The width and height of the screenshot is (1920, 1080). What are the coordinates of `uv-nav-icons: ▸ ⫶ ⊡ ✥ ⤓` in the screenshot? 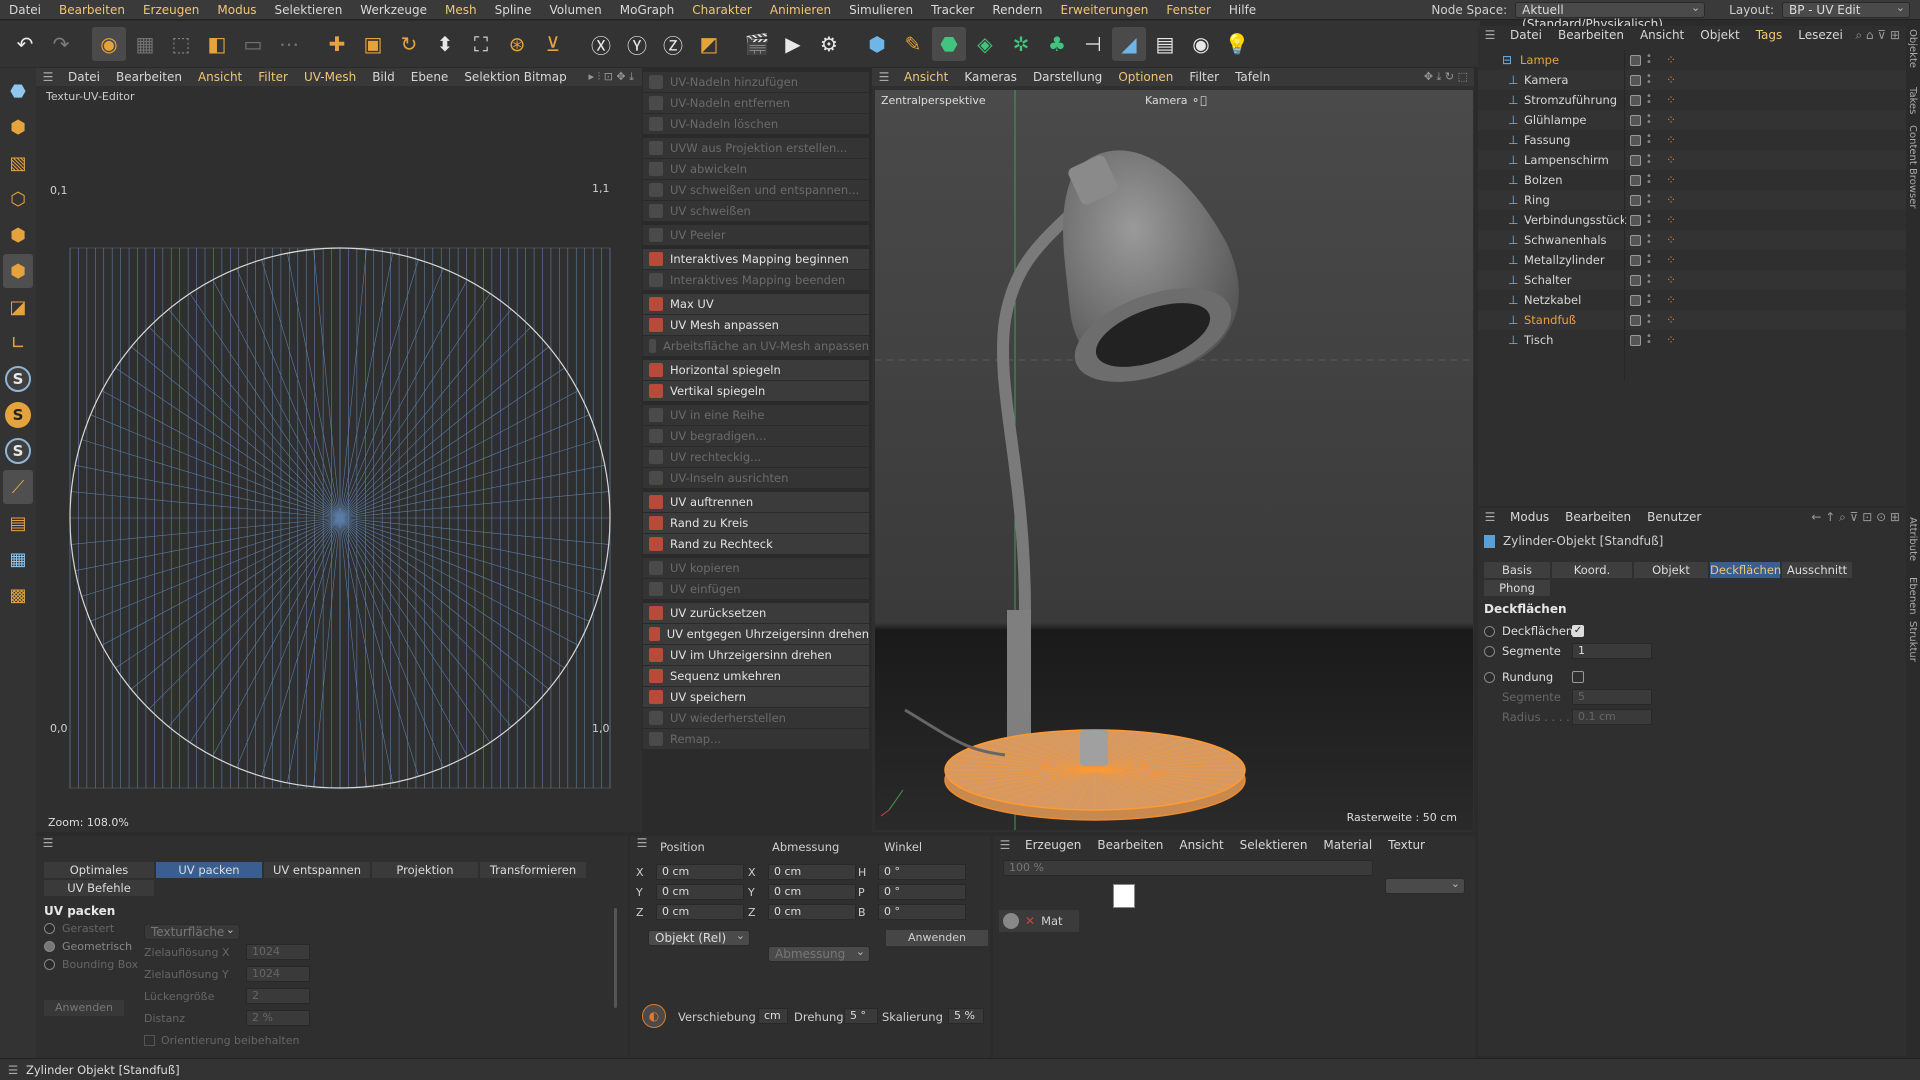 It's located at (615, 77).